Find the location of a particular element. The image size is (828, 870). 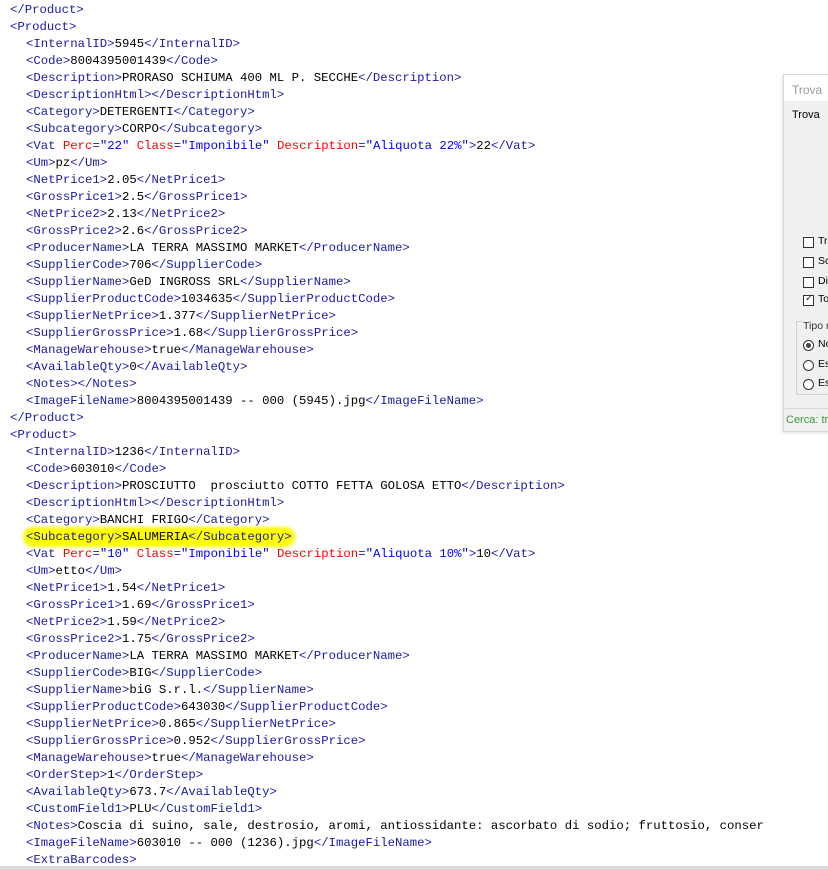

xml-line-content: </Product> is located at coordinates (47, 418).